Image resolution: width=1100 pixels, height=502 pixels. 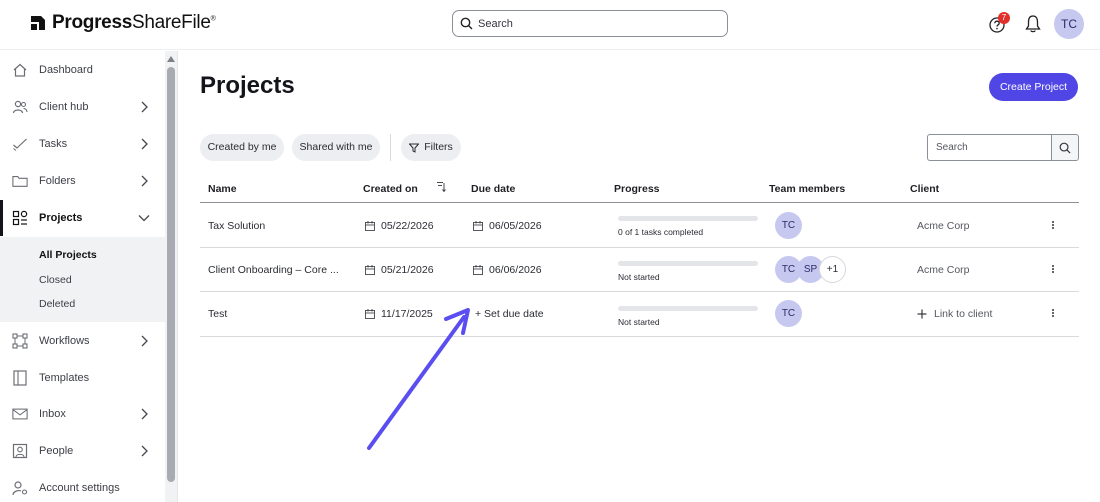 What do you see at coordinates (20, 144) in the screenshot?
I see `check-icon` at bounding box center [20, 144].